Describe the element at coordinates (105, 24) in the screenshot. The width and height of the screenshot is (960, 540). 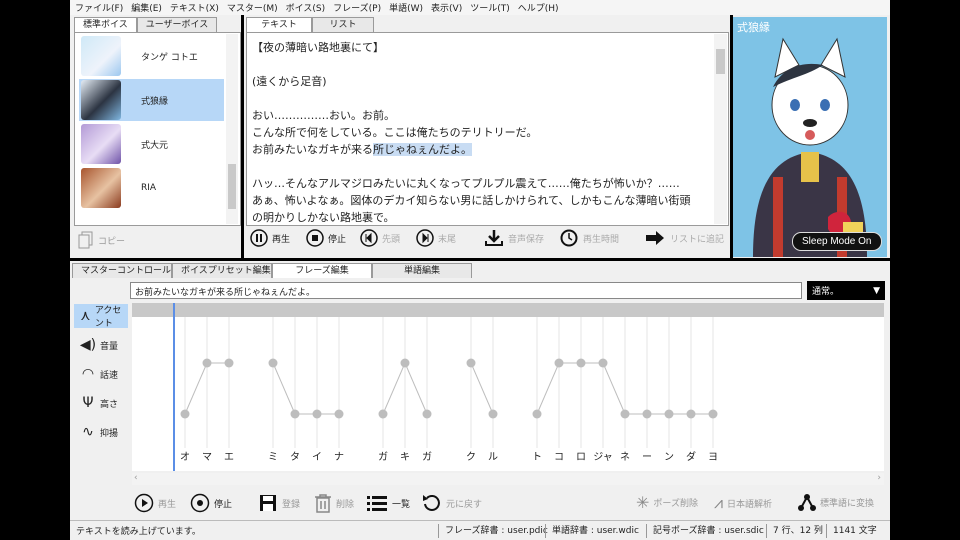
I see `tab-standard-voice: 標準ボイス` at that location.